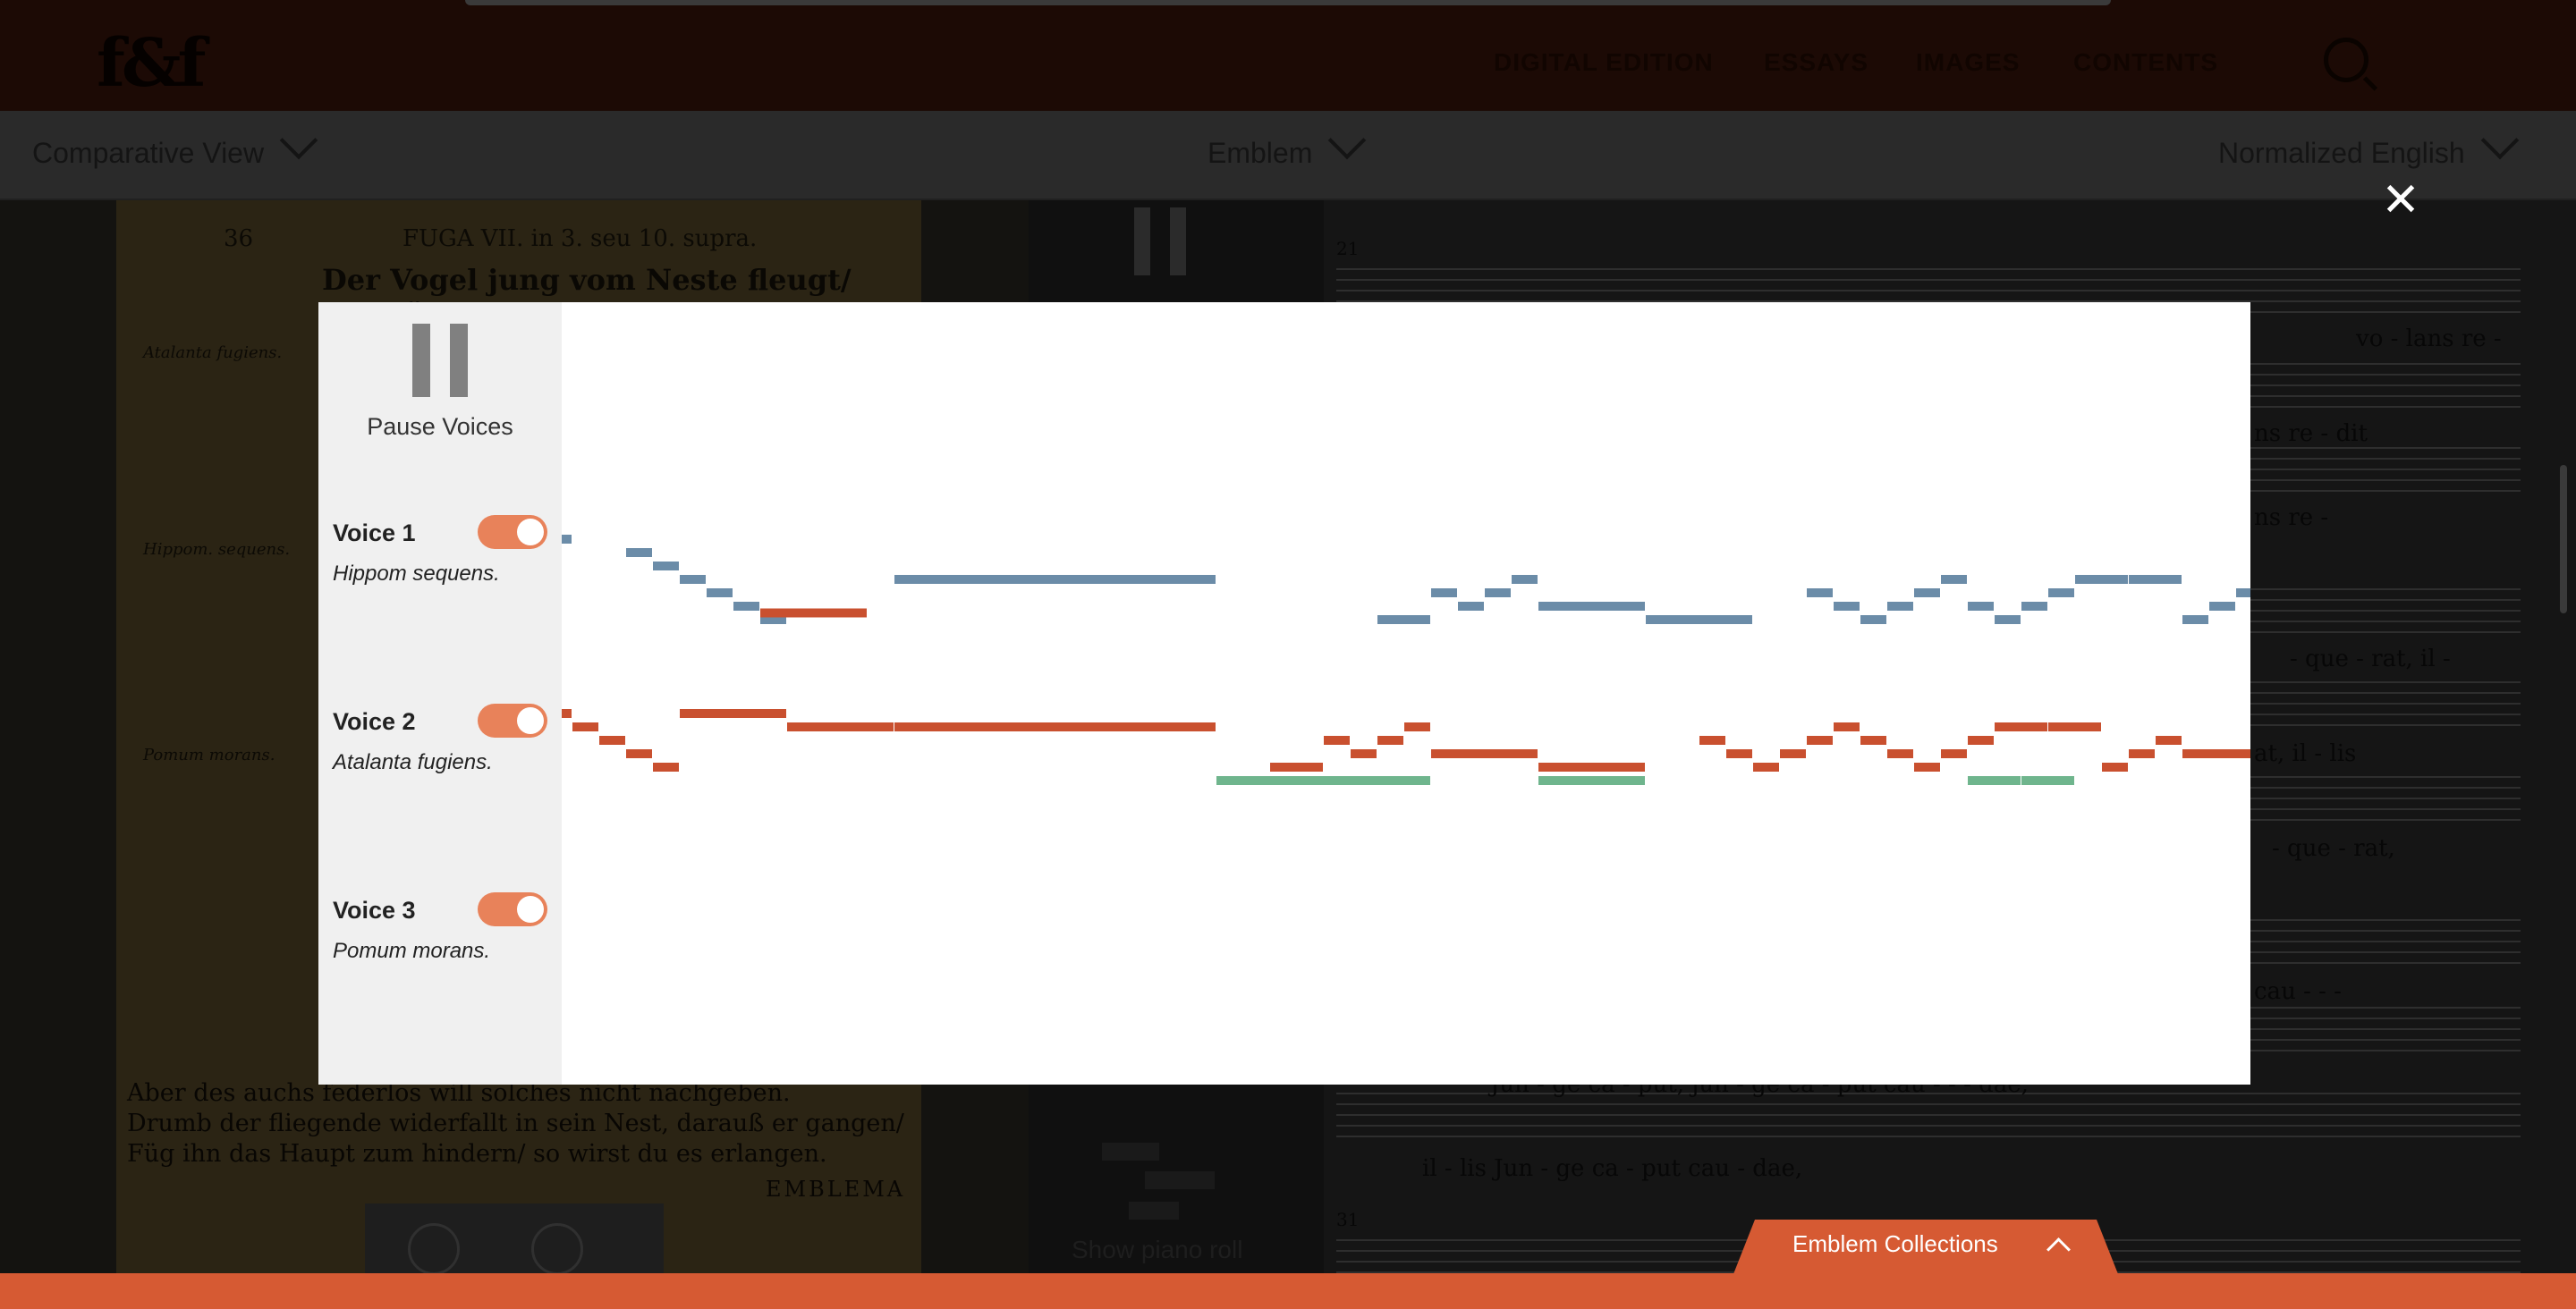 This screenshot has height=1309, width=2576. What do you see at coordinates (374, 721) in the screenshot?
I see `voice-2-name: Voice 2` at bounding box center [374, 721].